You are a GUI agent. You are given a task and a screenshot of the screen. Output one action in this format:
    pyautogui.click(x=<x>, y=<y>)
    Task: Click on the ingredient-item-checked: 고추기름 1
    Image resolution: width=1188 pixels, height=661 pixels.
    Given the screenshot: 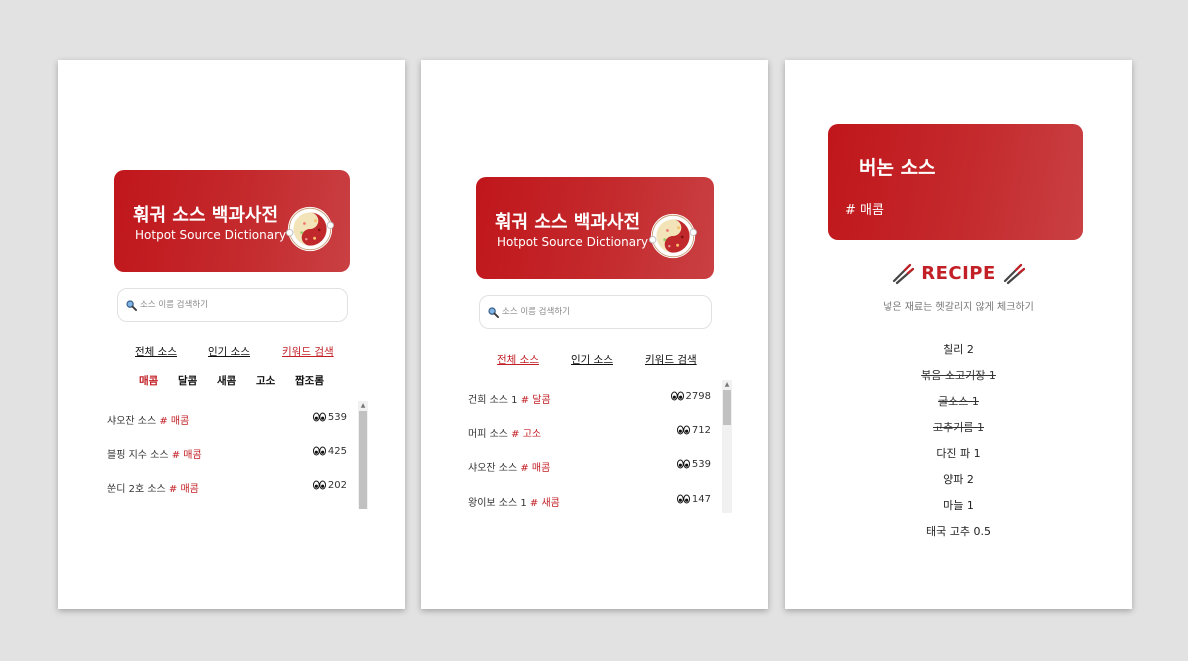 What is the action you would take?
    pyautogui.click(x=958, y=427)
    